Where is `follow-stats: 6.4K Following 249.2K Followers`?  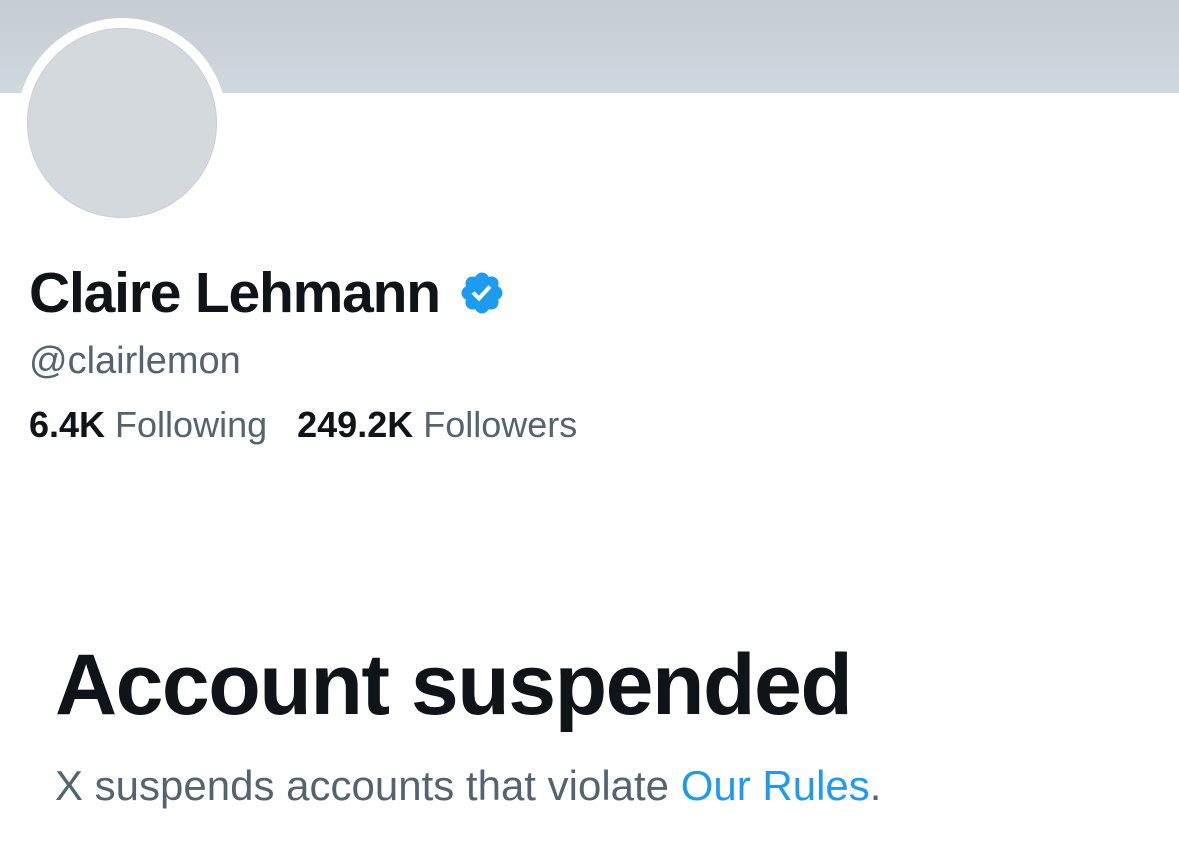
follow-stats: 6.4K Following 249.2K Followers is located at coordinates (318, 424).